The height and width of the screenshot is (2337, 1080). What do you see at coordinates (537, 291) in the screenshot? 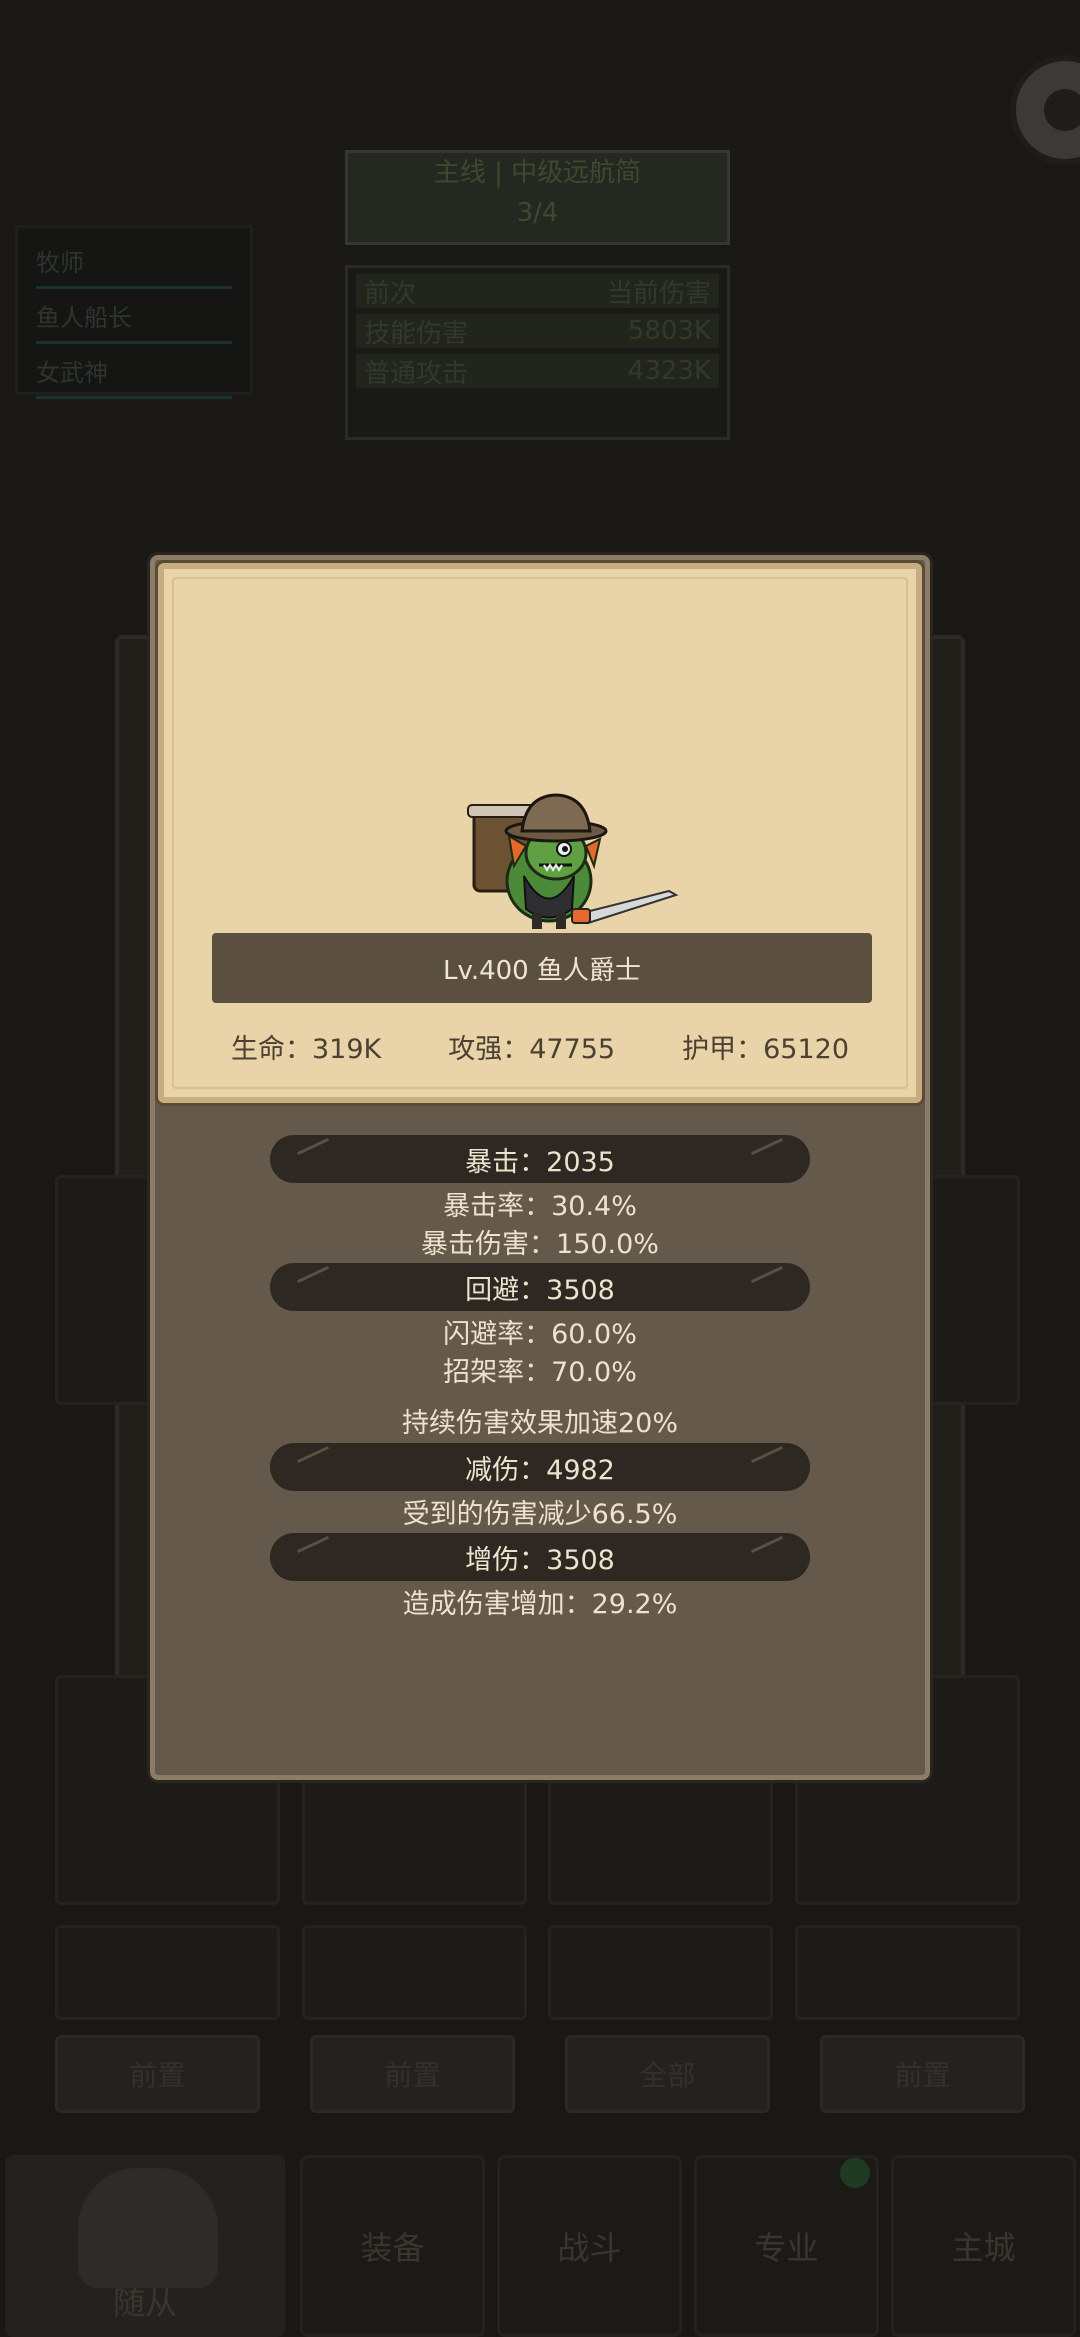
I see `ranking-row: 前次 当前伤害` at bounding box center [537, 291].